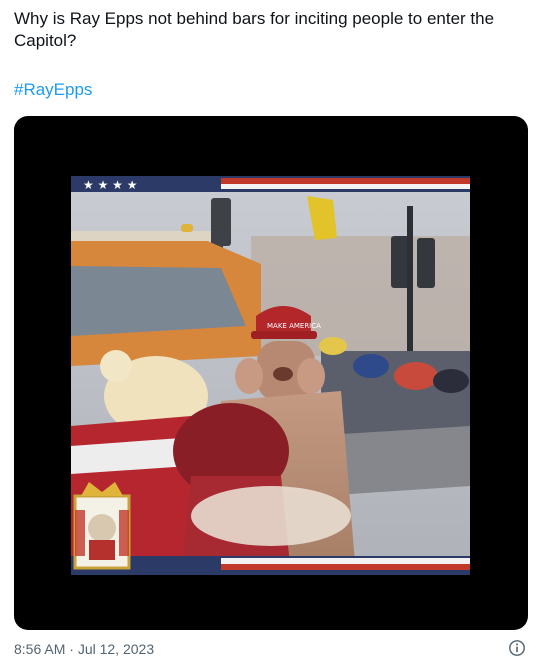 This screenshot has width=539, height=659. I want to click on tweet-date: Jul 12, 2023, so click(116, 649).